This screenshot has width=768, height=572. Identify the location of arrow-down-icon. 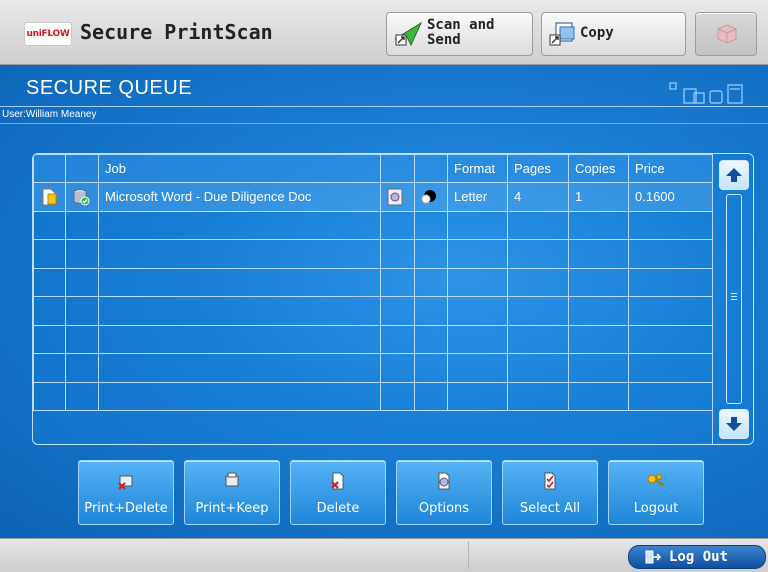
(734, 424).